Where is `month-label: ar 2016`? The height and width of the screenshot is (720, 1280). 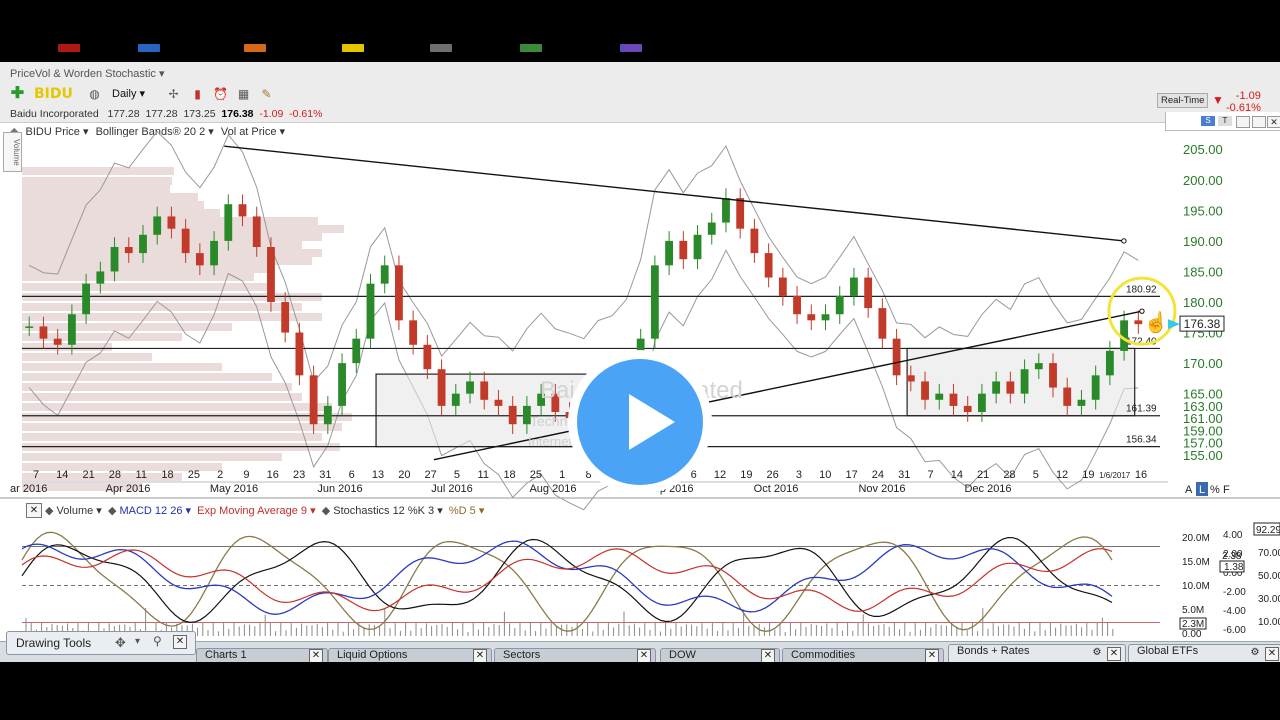
month-label: ar 2016 is located at coordinates (28, 489).